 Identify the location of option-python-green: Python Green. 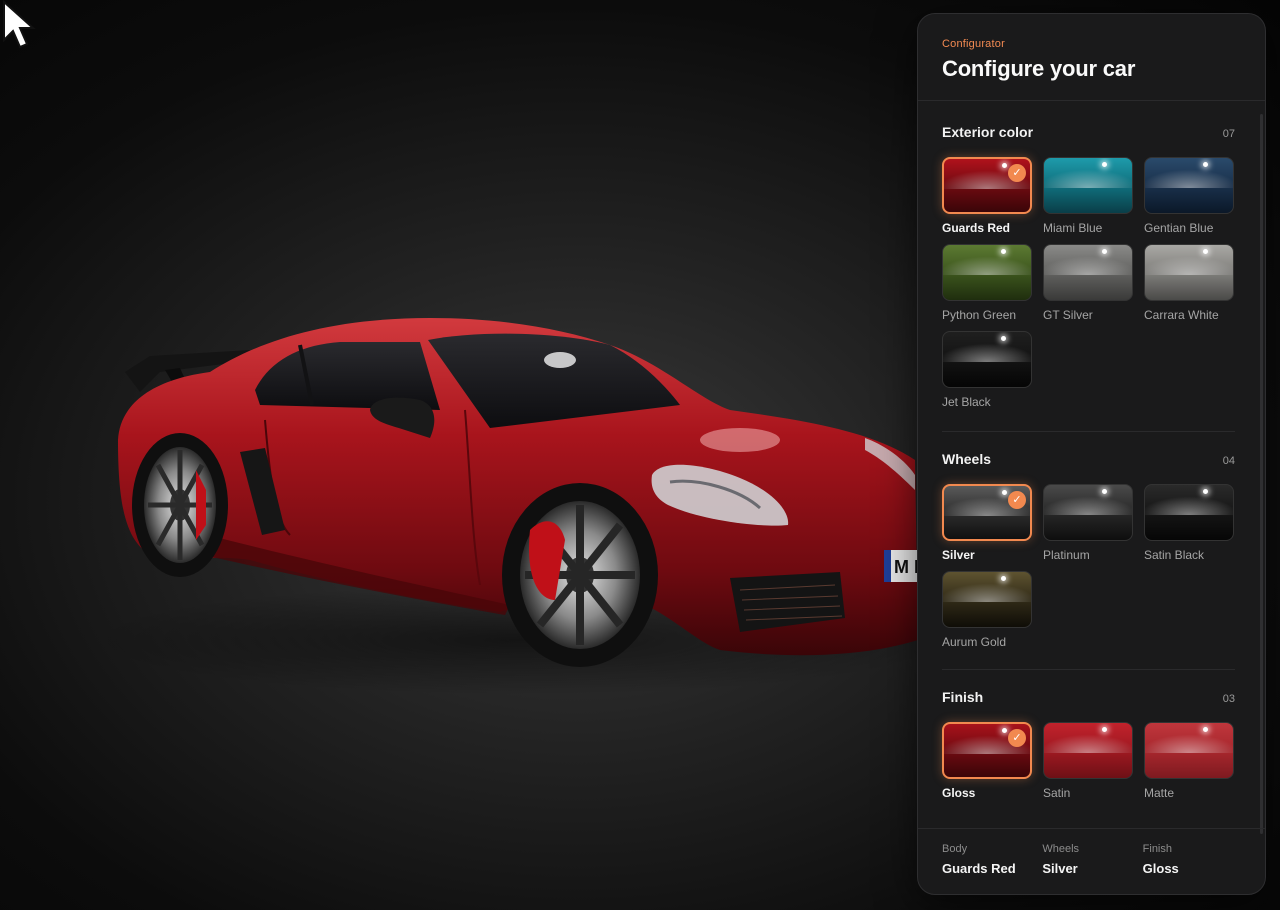
(987, 284).